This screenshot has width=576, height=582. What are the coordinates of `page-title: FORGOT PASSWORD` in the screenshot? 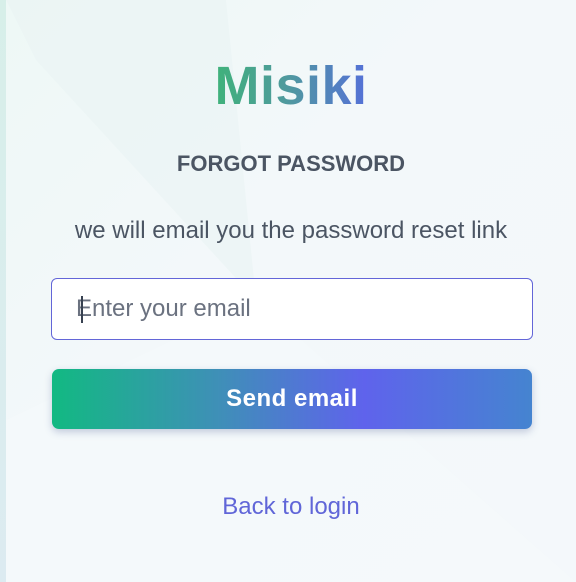 It's located at (291, 163).